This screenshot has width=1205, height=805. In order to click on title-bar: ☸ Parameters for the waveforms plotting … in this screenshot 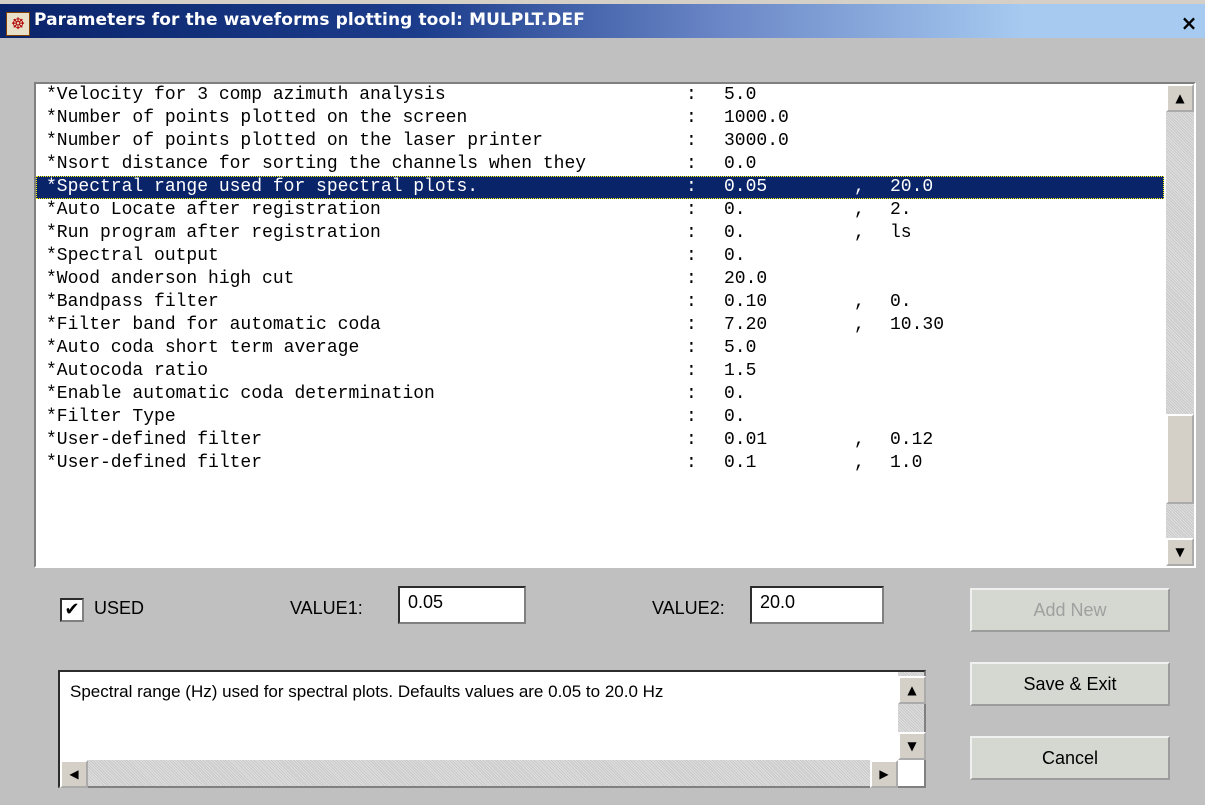, I will do `click(602, 19)`.